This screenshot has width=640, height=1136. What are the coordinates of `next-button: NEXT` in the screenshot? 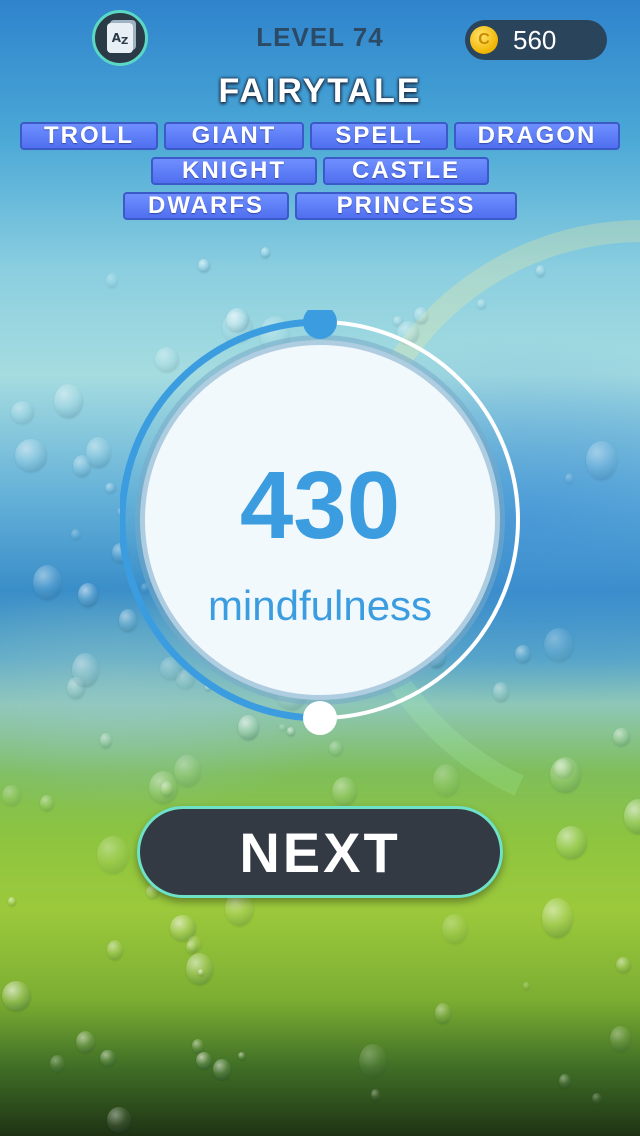 It's located at (320, 852).